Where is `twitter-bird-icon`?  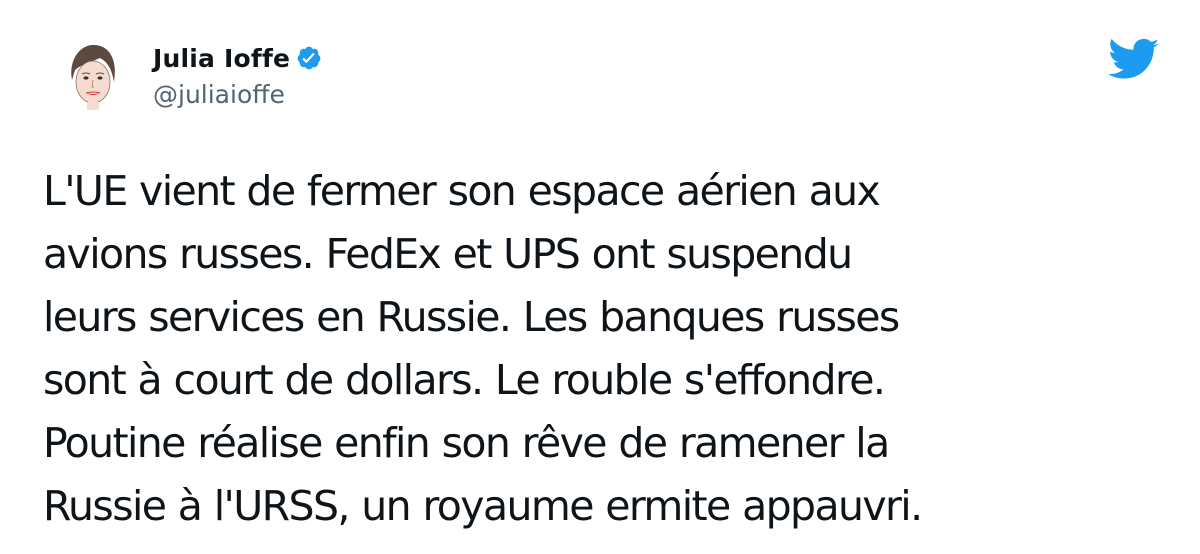
twitter-bird-icon is located at coordinates (1134, 60).